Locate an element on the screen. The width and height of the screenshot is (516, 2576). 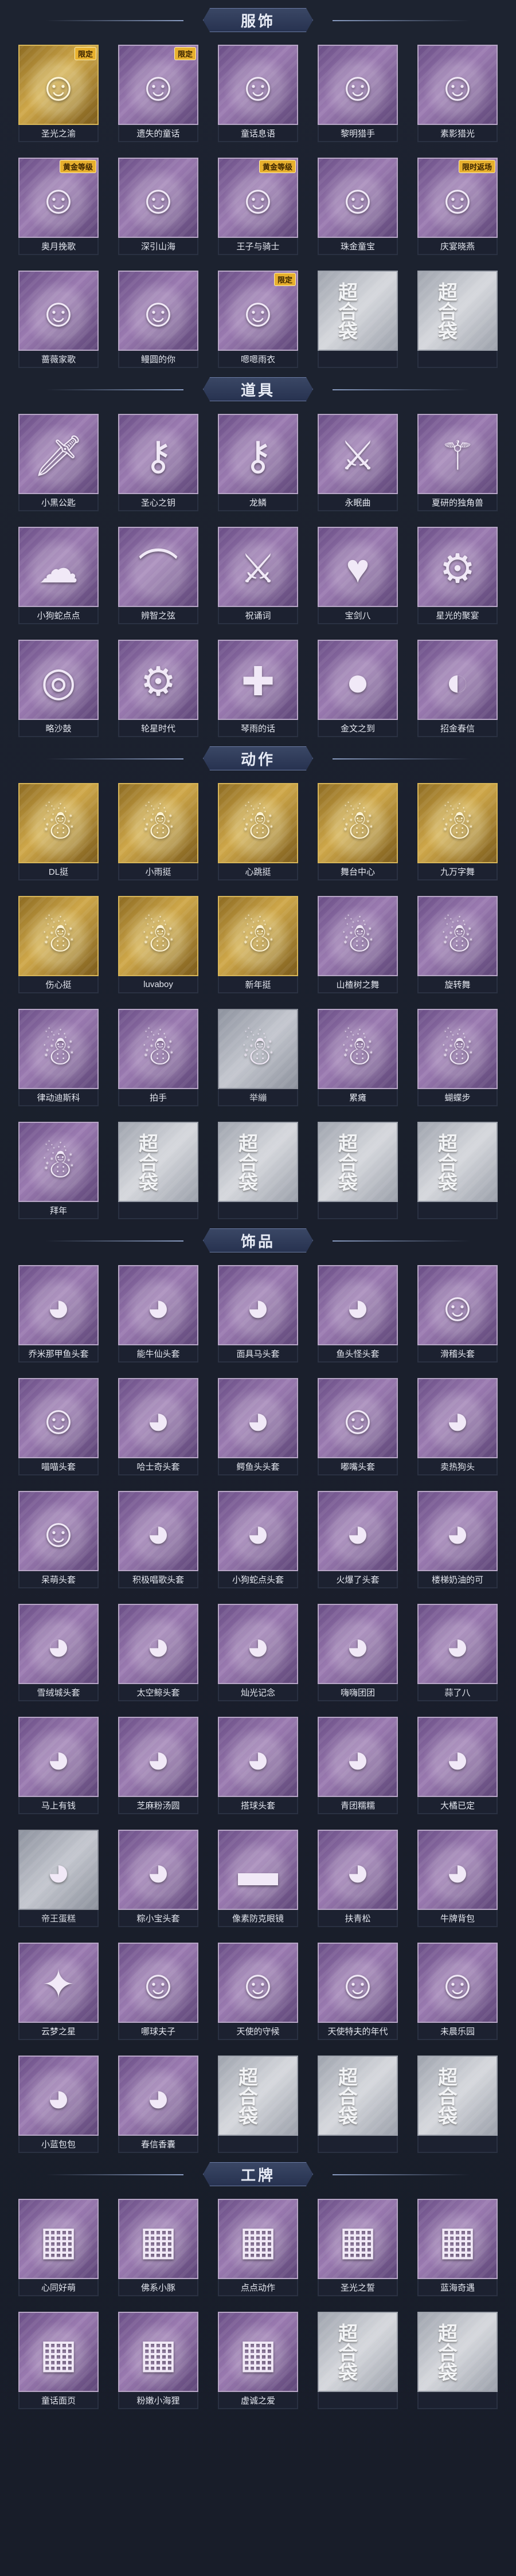
item-cell: ☺ 童话息语 is located at coordinates (258, 94).